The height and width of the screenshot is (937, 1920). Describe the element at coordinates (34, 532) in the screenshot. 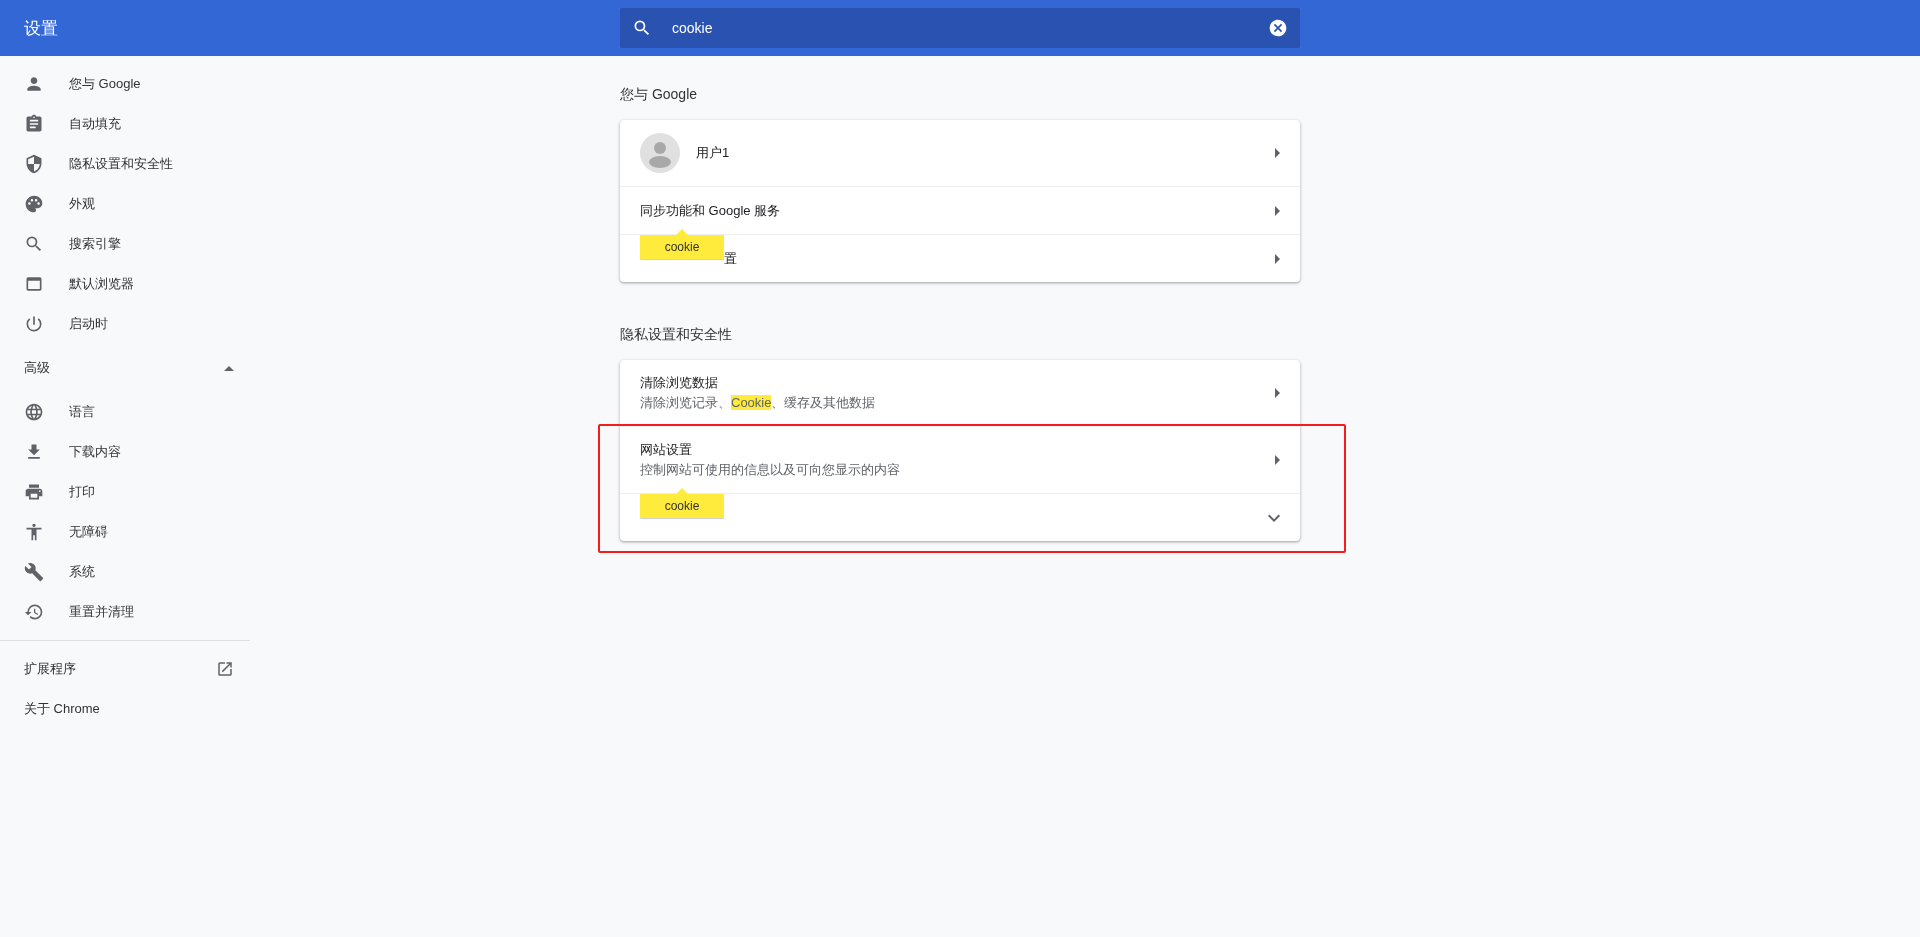

I see `accessibility-icon` at that location.